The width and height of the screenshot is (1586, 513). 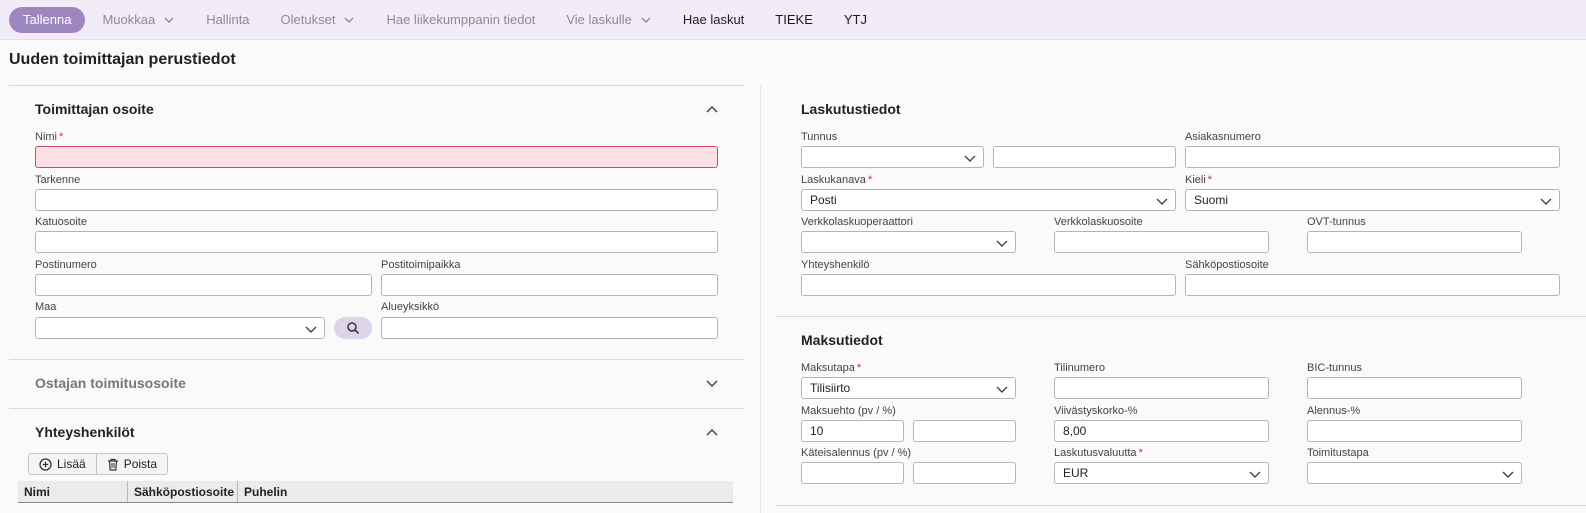 What do you see at coordinates (71, 464) in the screenshot?
I see `add-contact-label: Lisää` at bounding box center [71, 464].